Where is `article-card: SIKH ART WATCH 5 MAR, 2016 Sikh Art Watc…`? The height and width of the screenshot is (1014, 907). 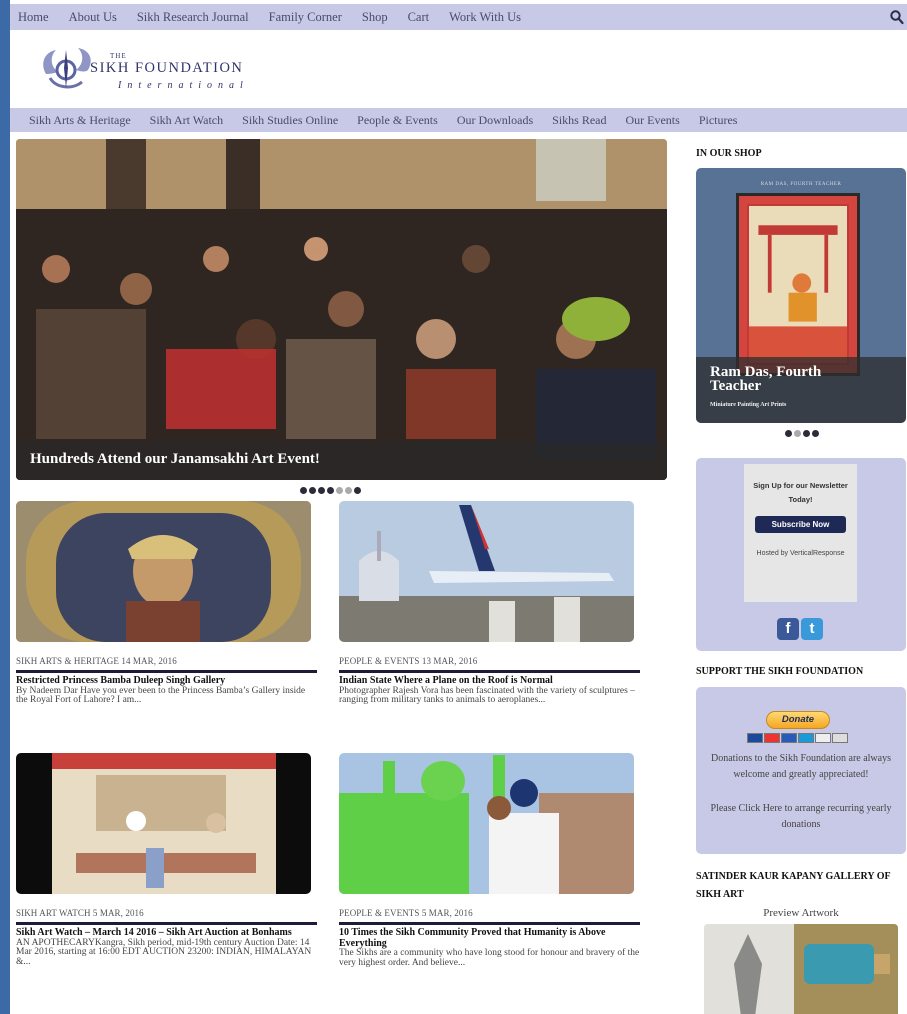 article-card: SIKH ART WATCH 5 MAR, 2016 Sikh Art Watc… is located at coordinates (167, 860).